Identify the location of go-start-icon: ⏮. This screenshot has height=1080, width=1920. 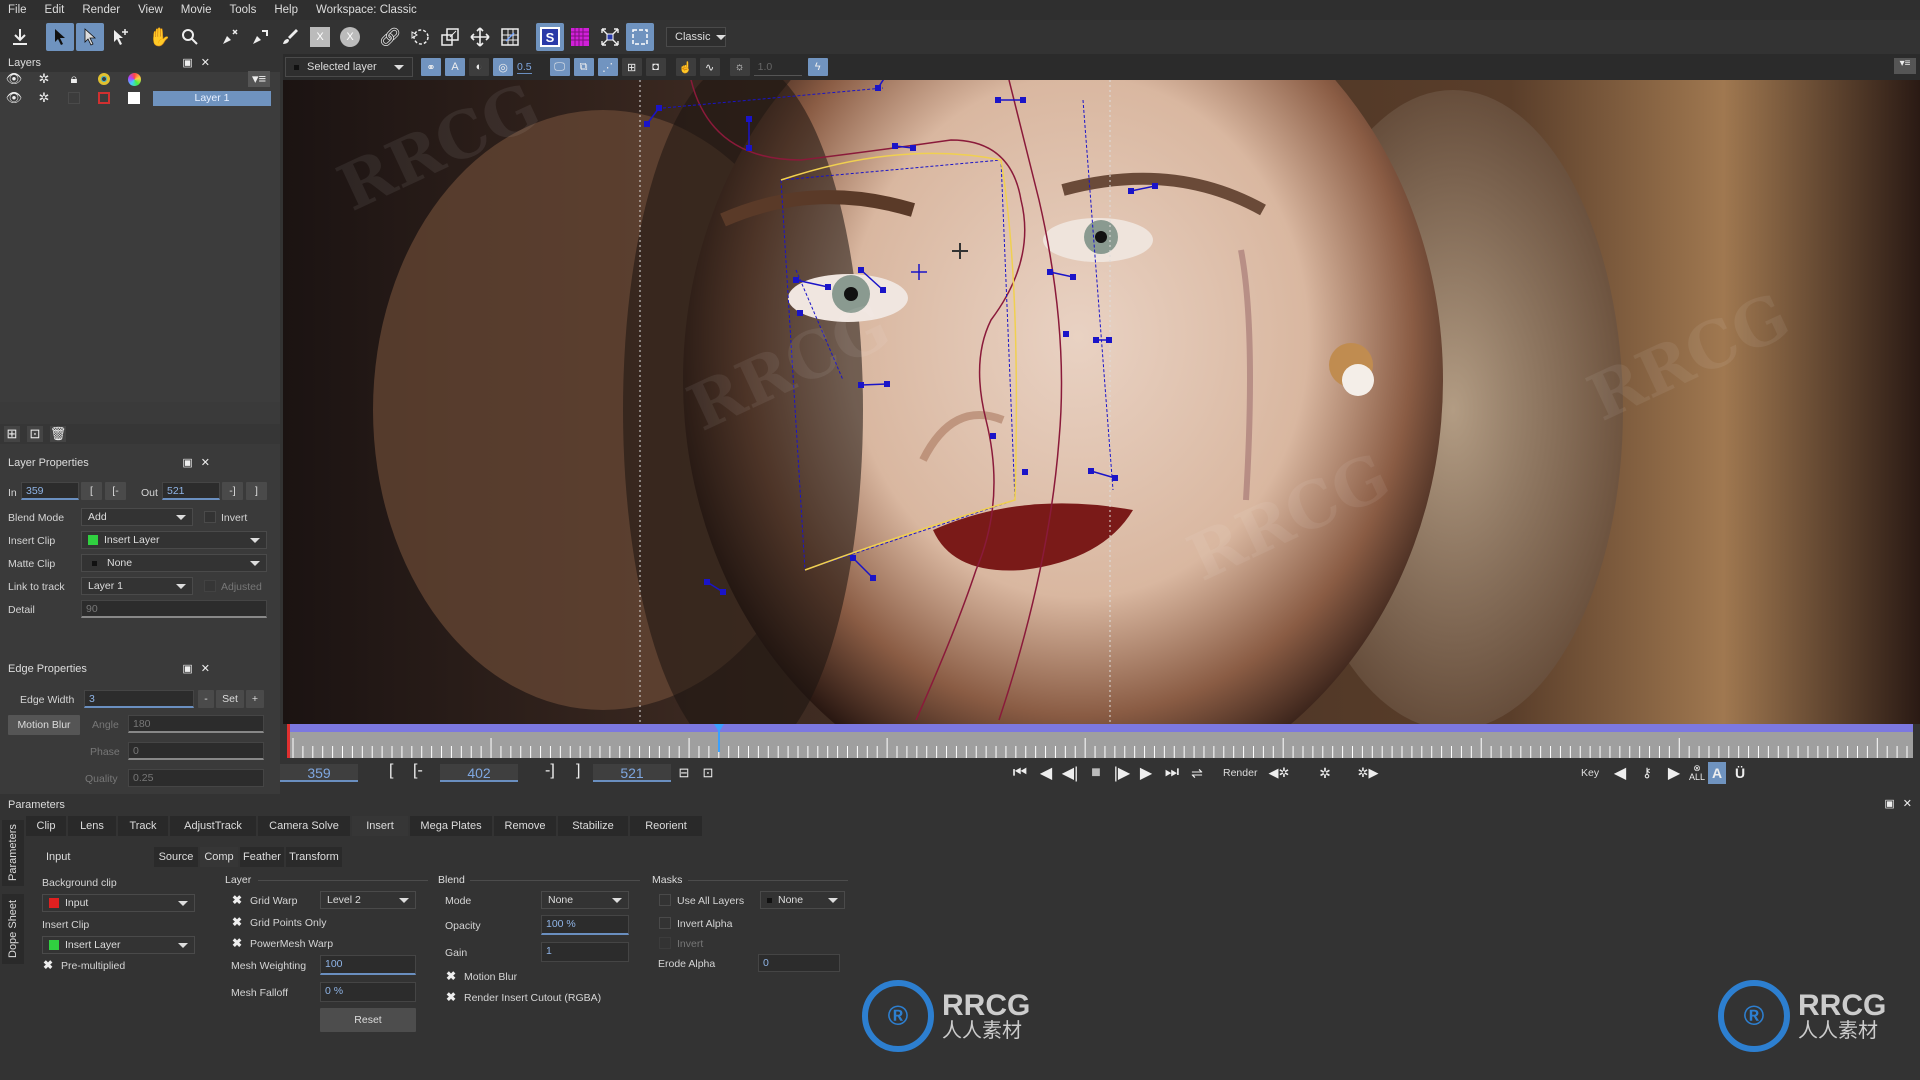
(1020, 773).